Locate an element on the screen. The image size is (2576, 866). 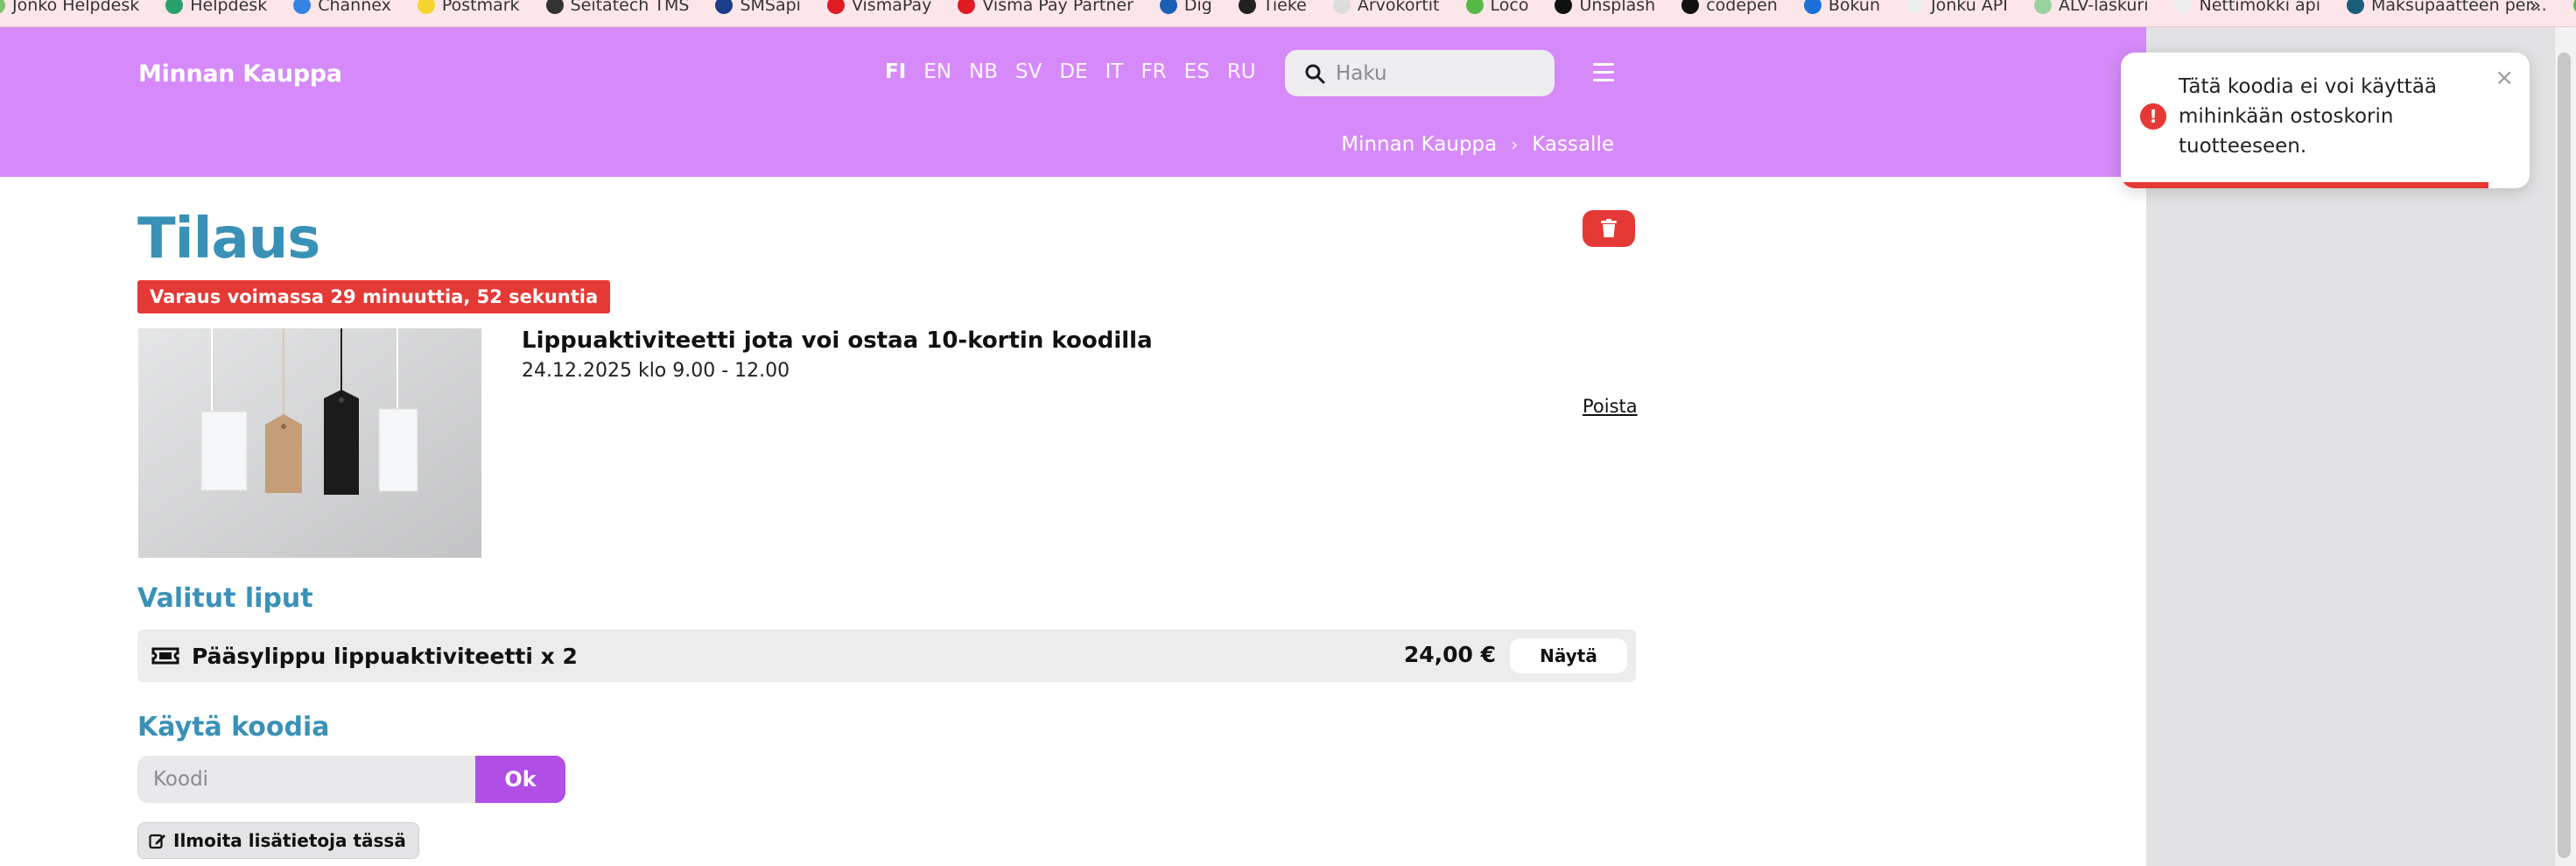
bookmark-item: Helpdesk is located at coordinates (216, 8).